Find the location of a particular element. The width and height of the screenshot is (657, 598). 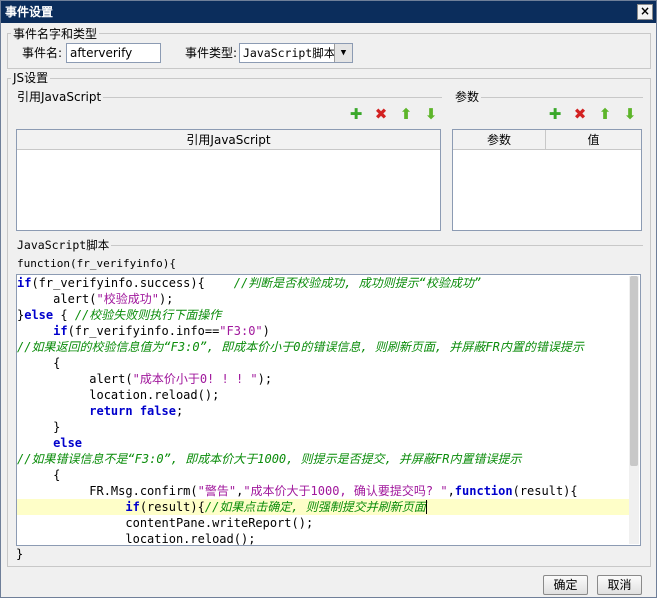

params-header: 参数 值 is located at coordinates (547, 140).